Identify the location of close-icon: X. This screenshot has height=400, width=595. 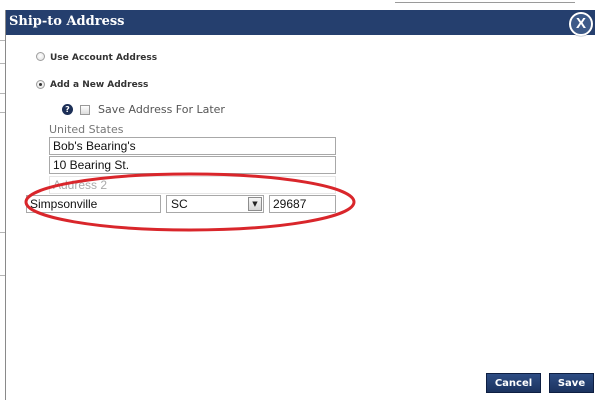
(581, 24).